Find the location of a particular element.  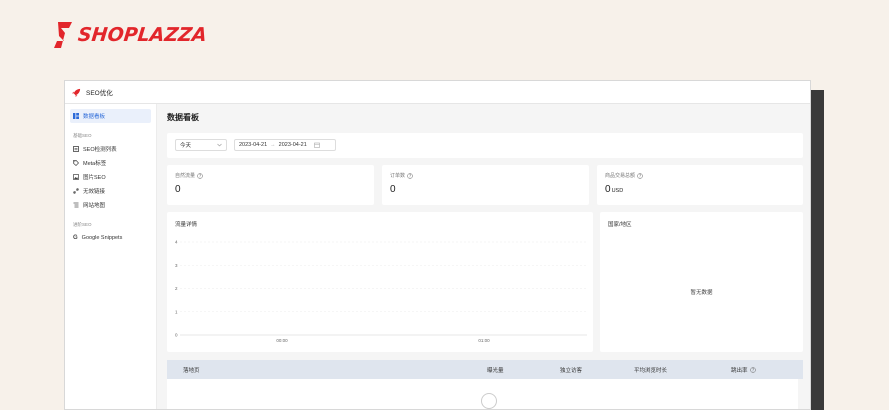

column-header-unique-visitors: 独立访客 is located at coordinates (571, 370).